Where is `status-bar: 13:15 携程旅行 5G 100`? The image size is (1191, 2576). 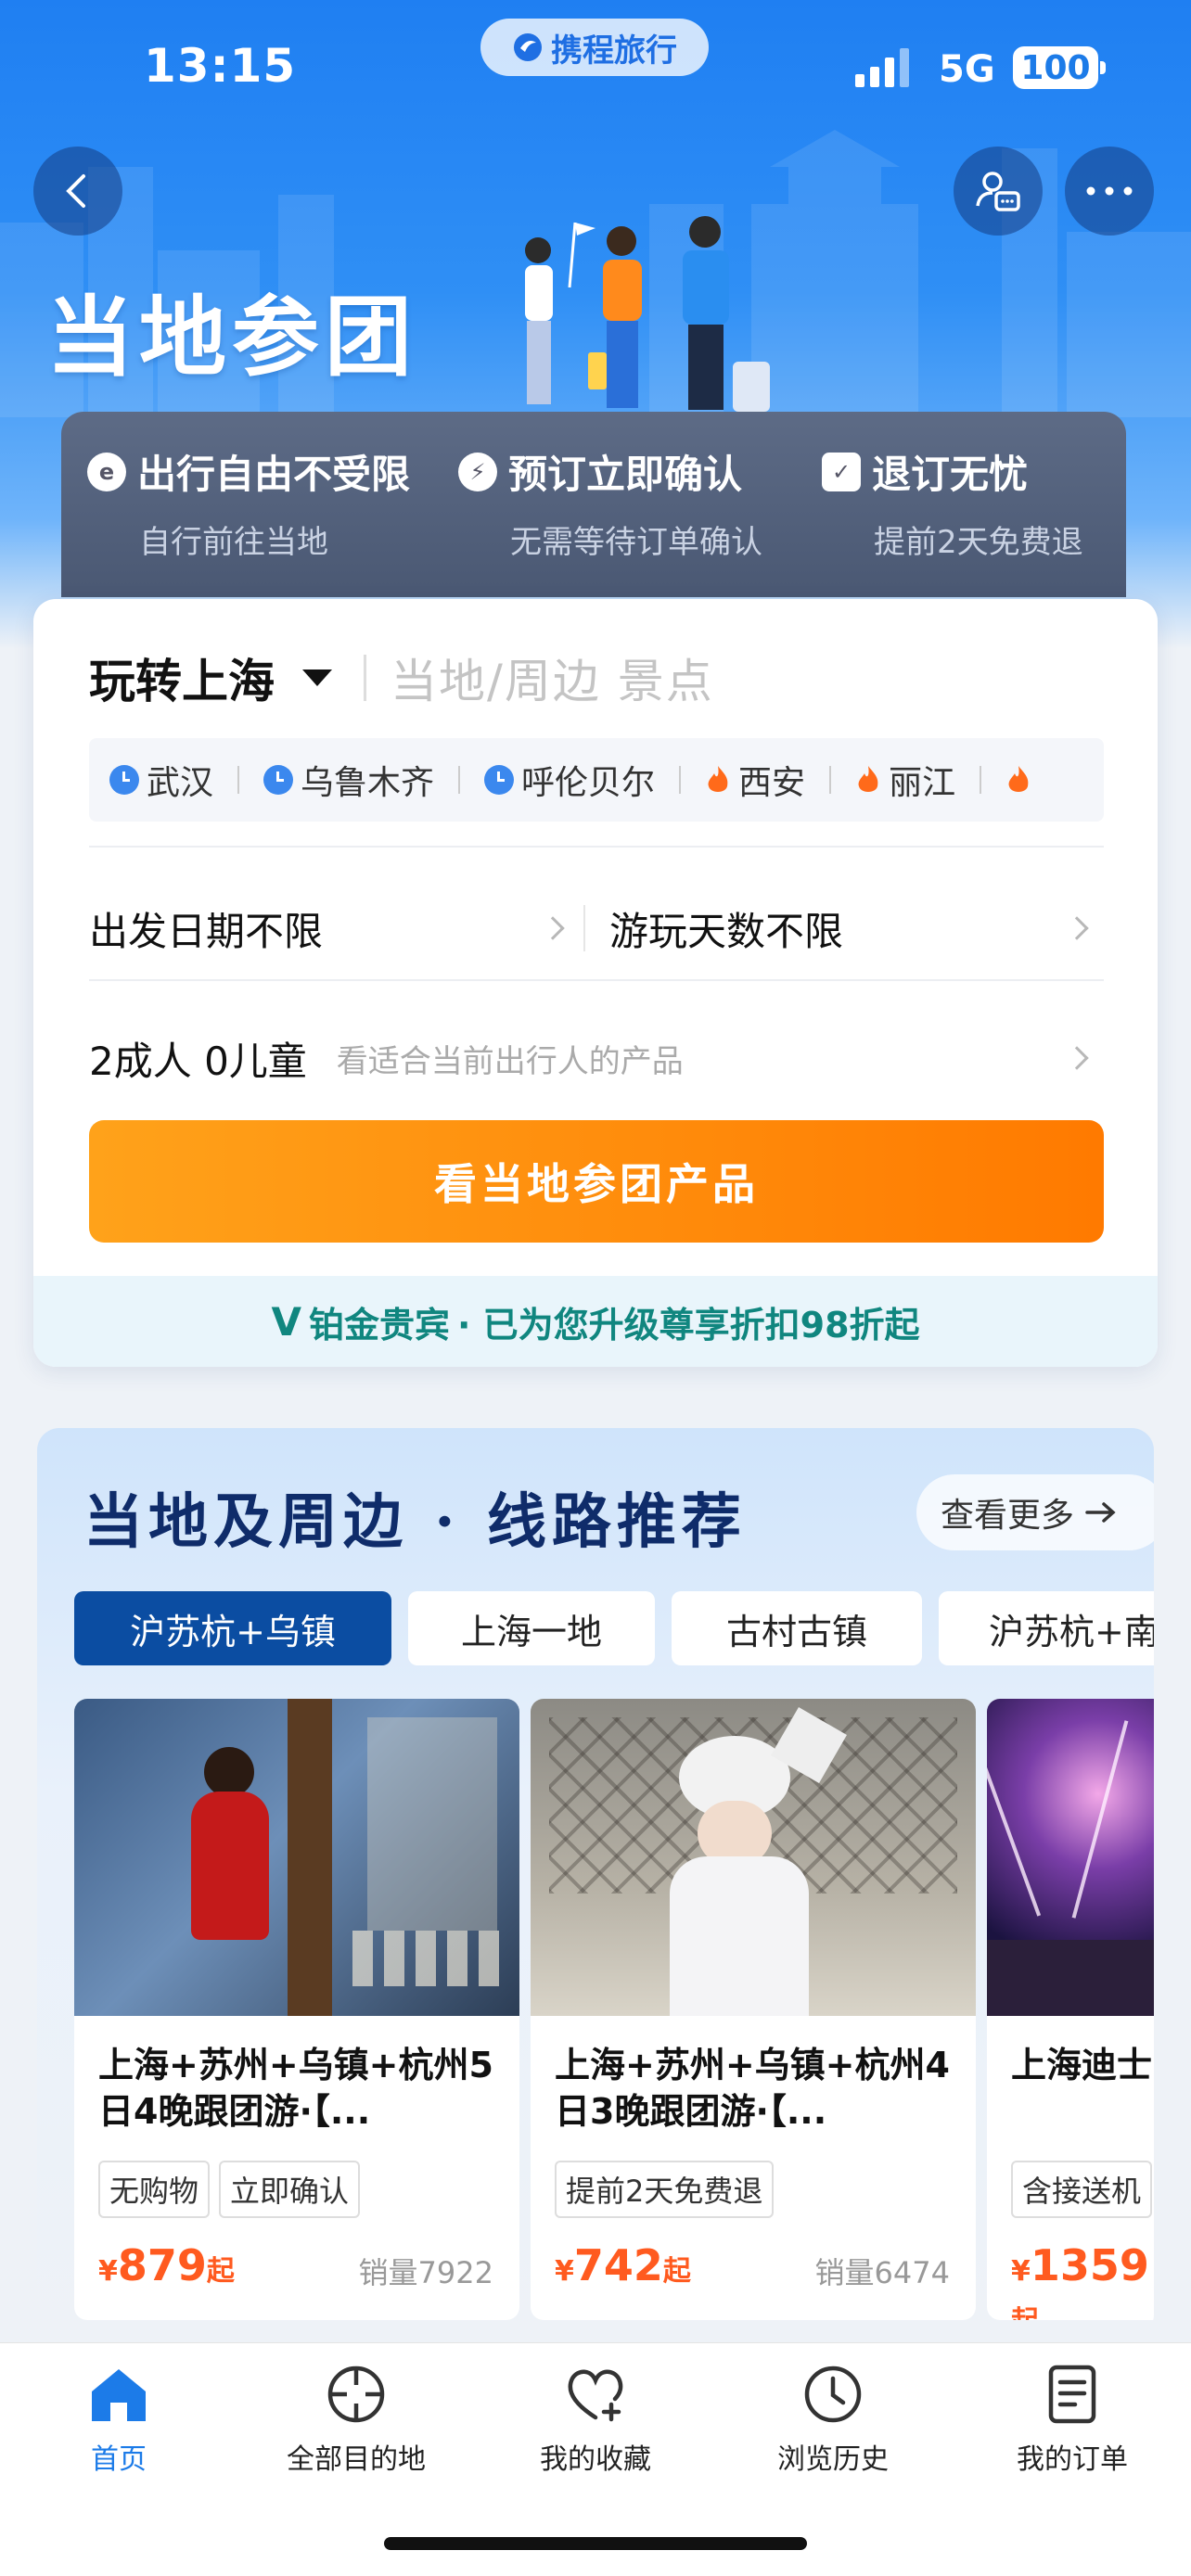
status-bar: 13:15 携程旅行 5G 100 is located at coordinates (595, 69).